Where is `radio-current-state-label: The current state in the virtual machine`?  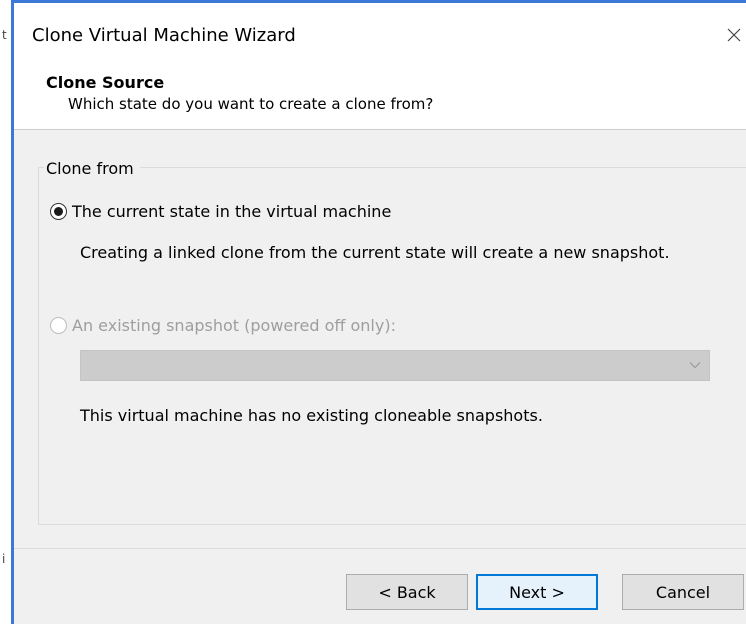 radio-current-state-label: The current state in the virtual machine is located at coordinates (232, 211).